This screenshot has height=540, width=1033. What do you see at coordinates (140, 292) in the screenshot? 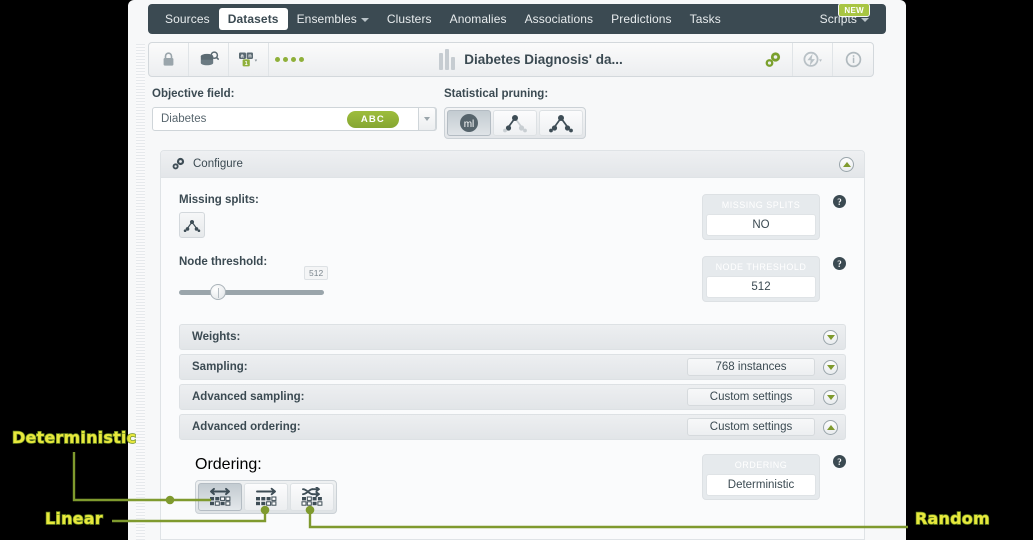
I see `panel-left-gutter` at bounding box center [140, 292].